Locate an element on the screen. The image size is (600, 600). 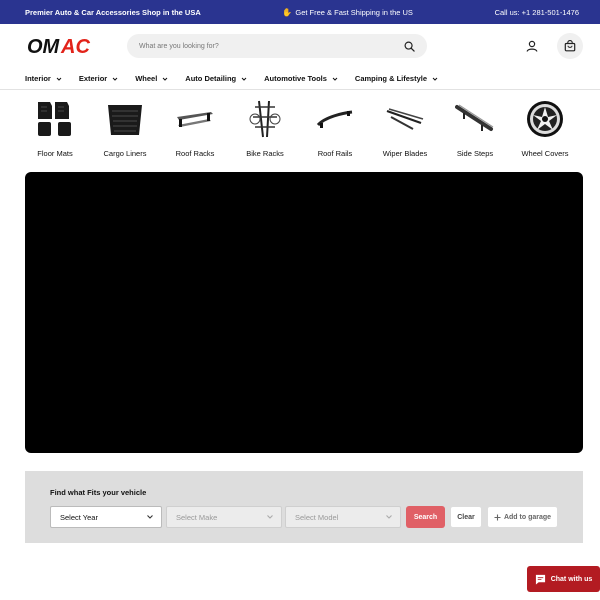
chat-label: Chat with us is located at coordinates (571, 579).